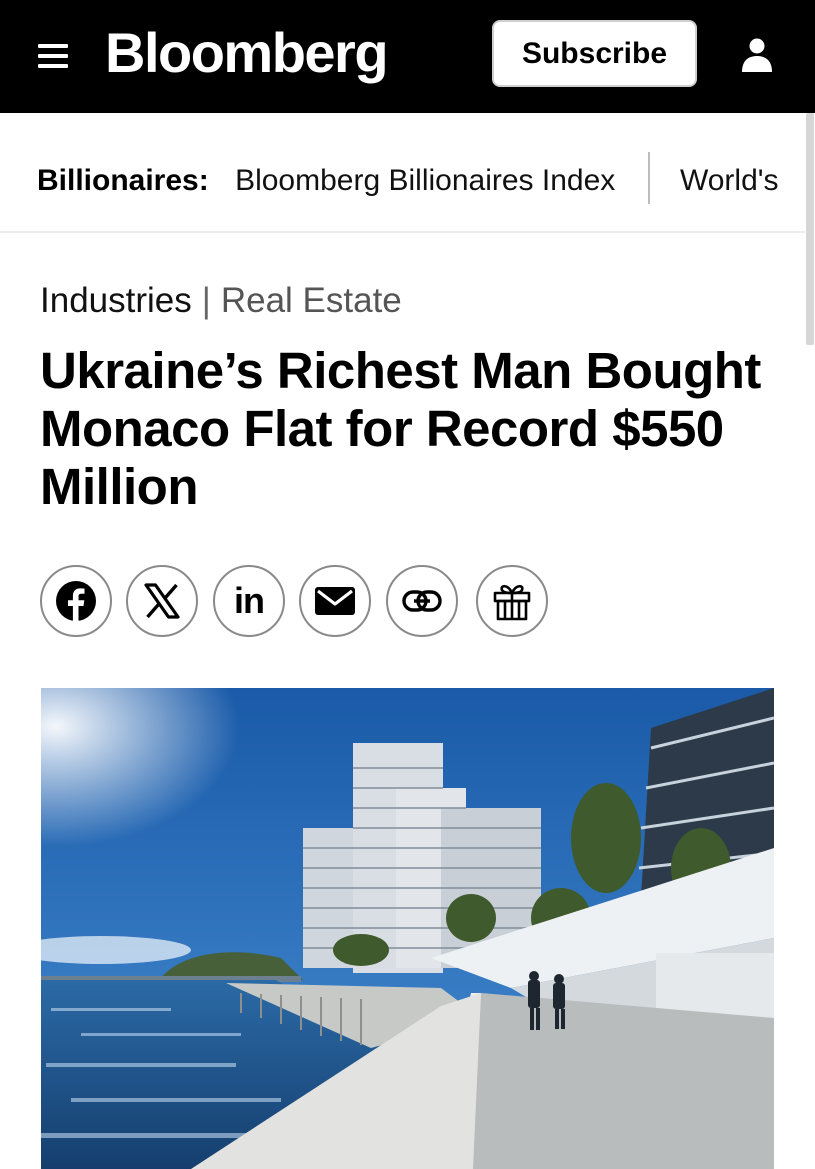 The height and width of the screenshot is (1169, 815). Describe the element at coordinates (407, 56) in the screenshot. I see `top-bar: Bloomberg Subscribe` at that location.